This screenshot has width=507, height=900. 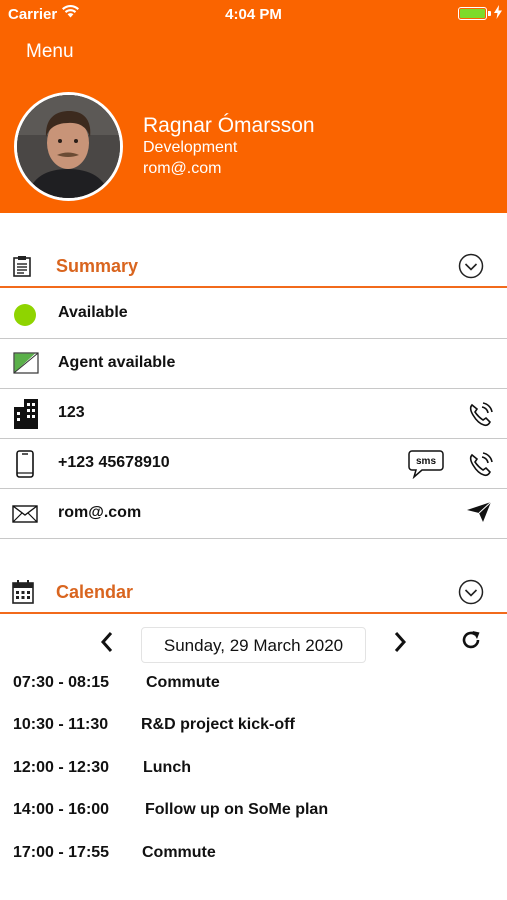 What do you see at coordinates (253, 855) in the screenshot?
I see `calendar-event: 17:00 - 17:55 Commute` at bounding box center [253, 855].